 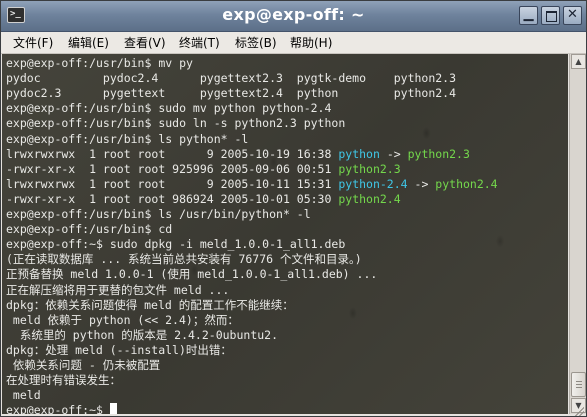 I want to click on maximize-icon, so click(x=551, y=16).